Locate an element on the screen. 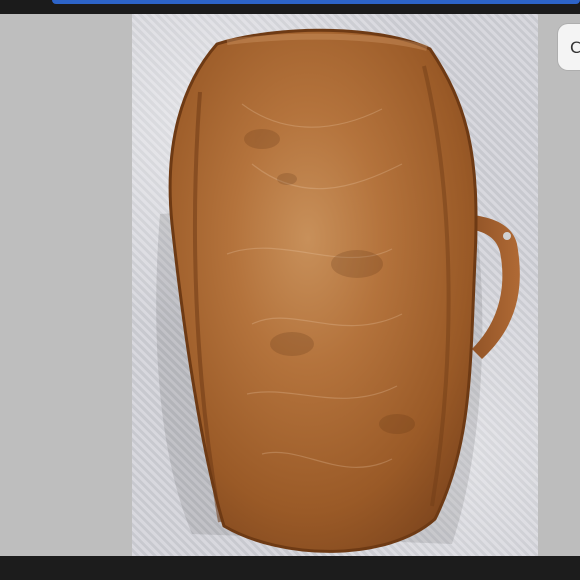 This screenshot has width=580, height=580. viewer-side-button: C is located at coordinates (569, 47).